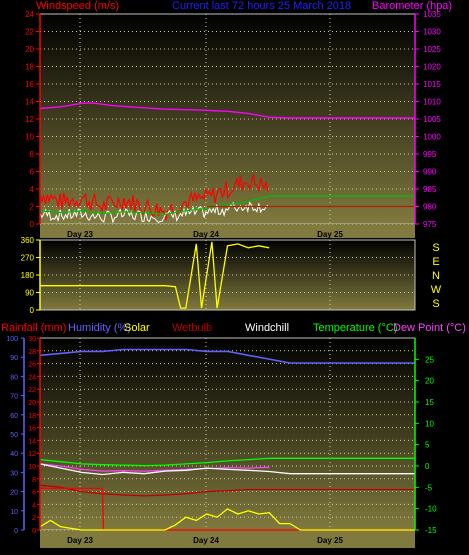 The image size is (469, 555). Describe the element at coordinates (432, 32) in the screenshot. I see `baro-tick-label-11: 1030` at that location.